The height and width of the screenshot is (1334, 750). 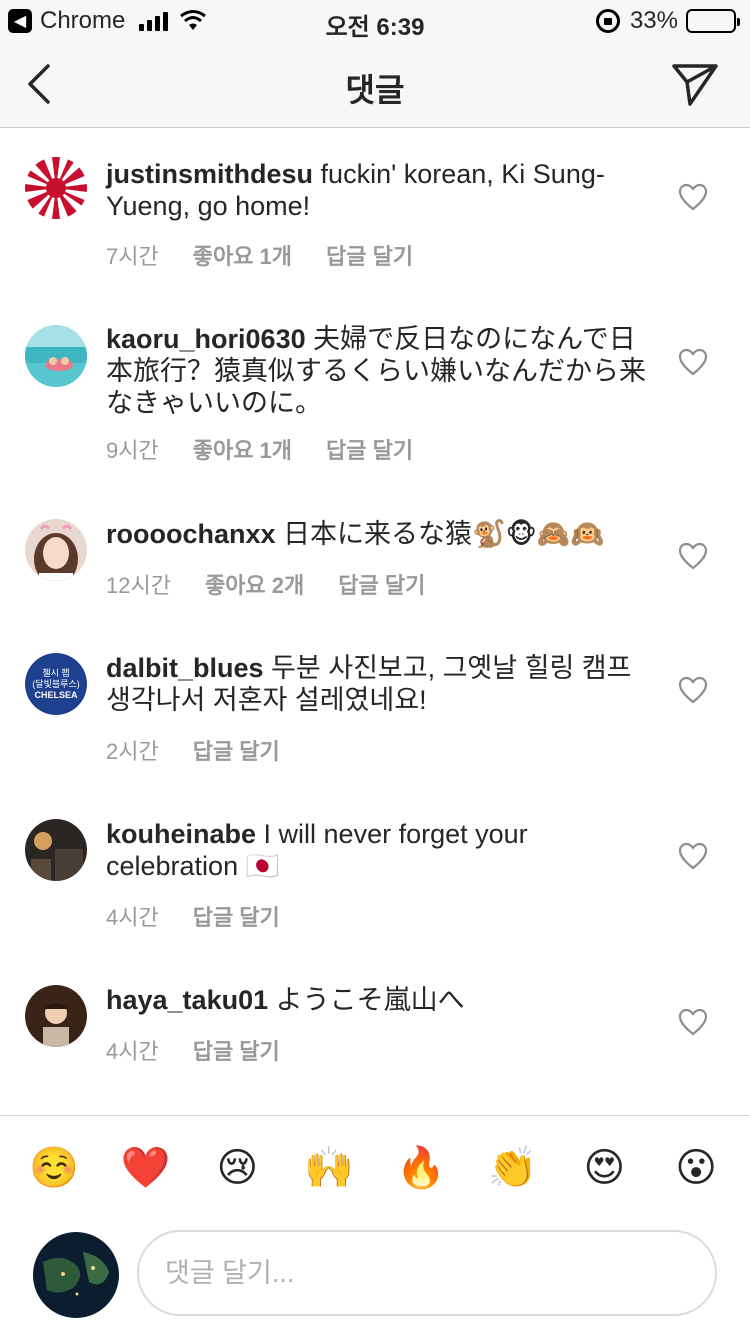 I want to click on night-photo-image, so click(x=56, y=850).